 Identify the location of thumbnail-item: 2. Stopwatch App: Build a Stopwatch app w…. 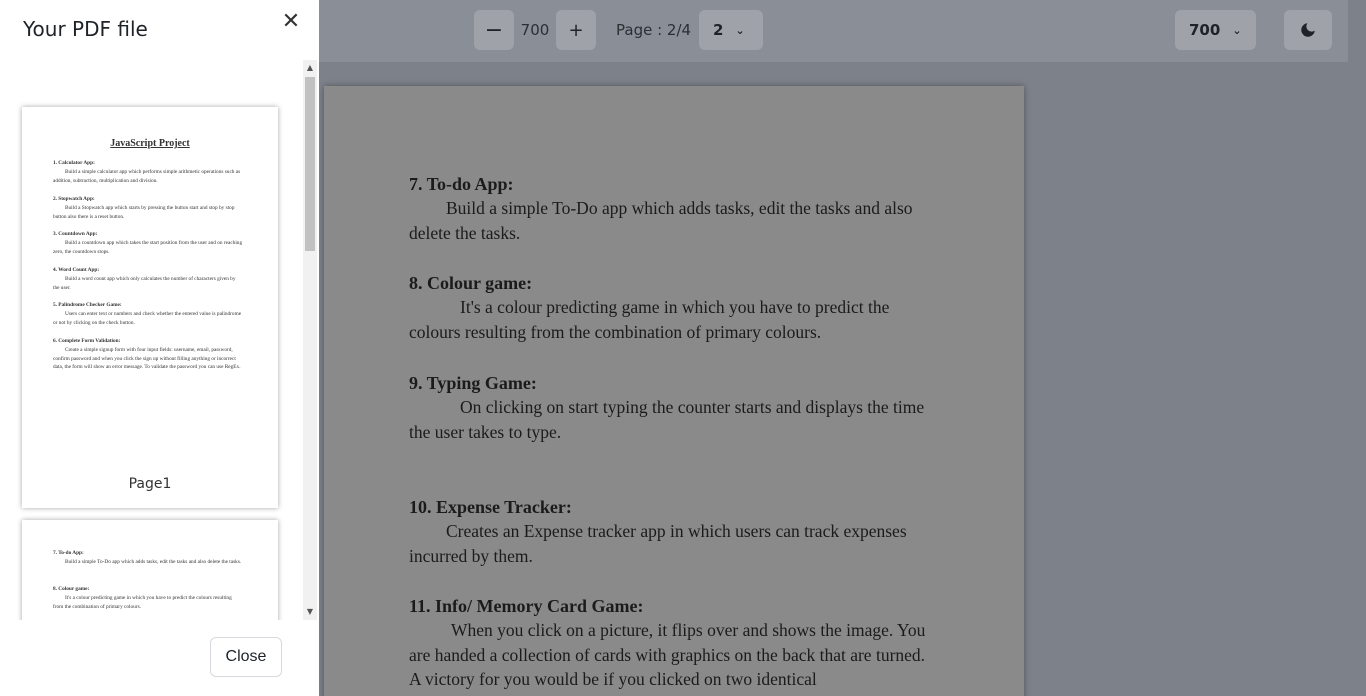
(148, 208).